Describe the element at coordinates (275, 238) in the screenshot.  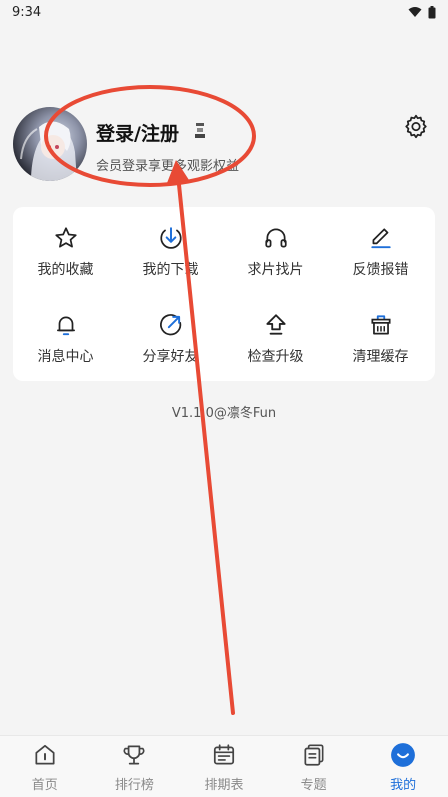
I see `headphones-icon` at that location.